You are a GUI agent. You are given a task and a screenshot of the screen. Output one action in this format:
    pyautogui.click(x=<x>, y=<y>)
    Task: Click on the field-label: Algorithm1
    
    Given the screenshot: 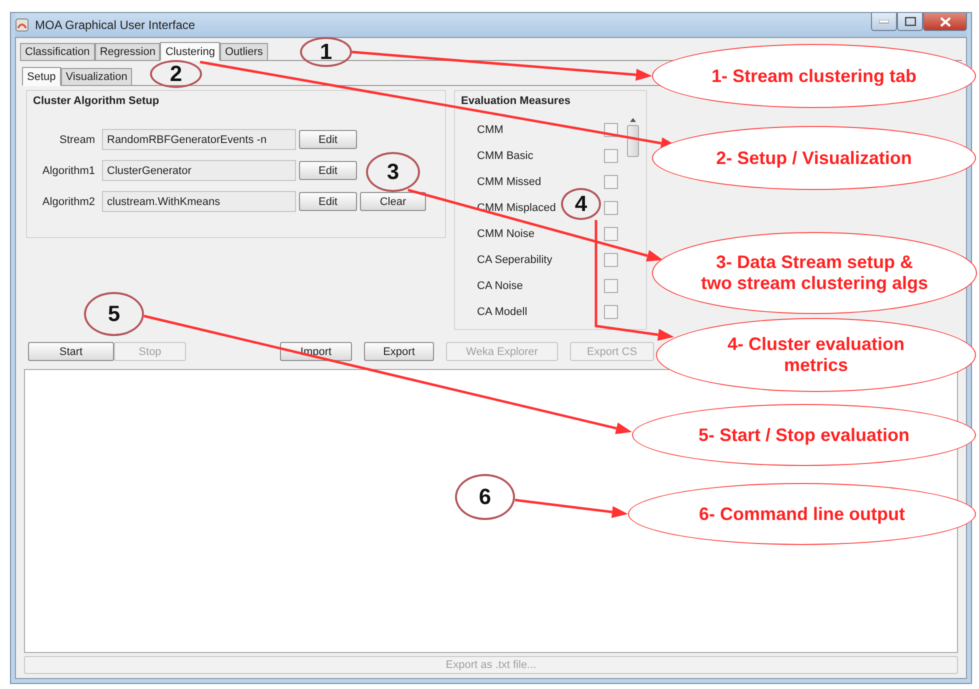 What is the action you would take?
    pyautogui.click(x=68, y=170)
    